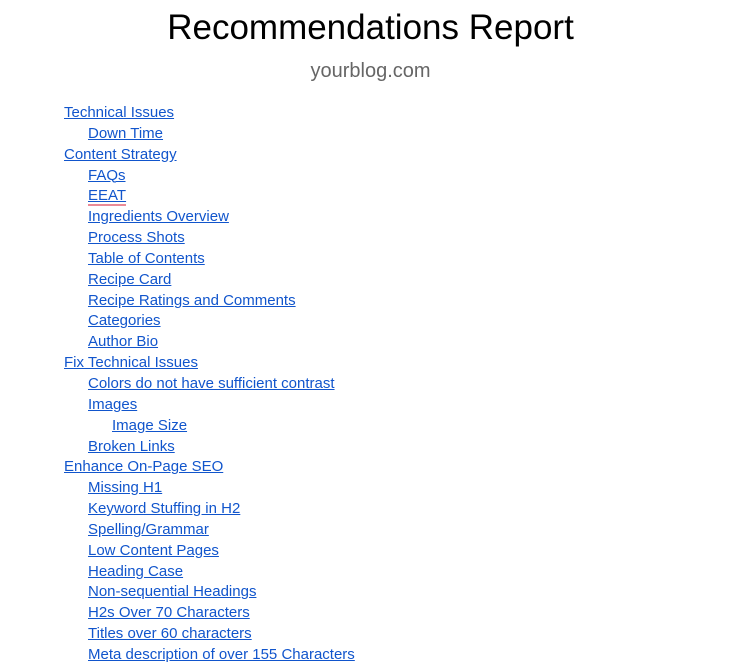  I want to click on toc-item: Author Bio, so click(209, 342).